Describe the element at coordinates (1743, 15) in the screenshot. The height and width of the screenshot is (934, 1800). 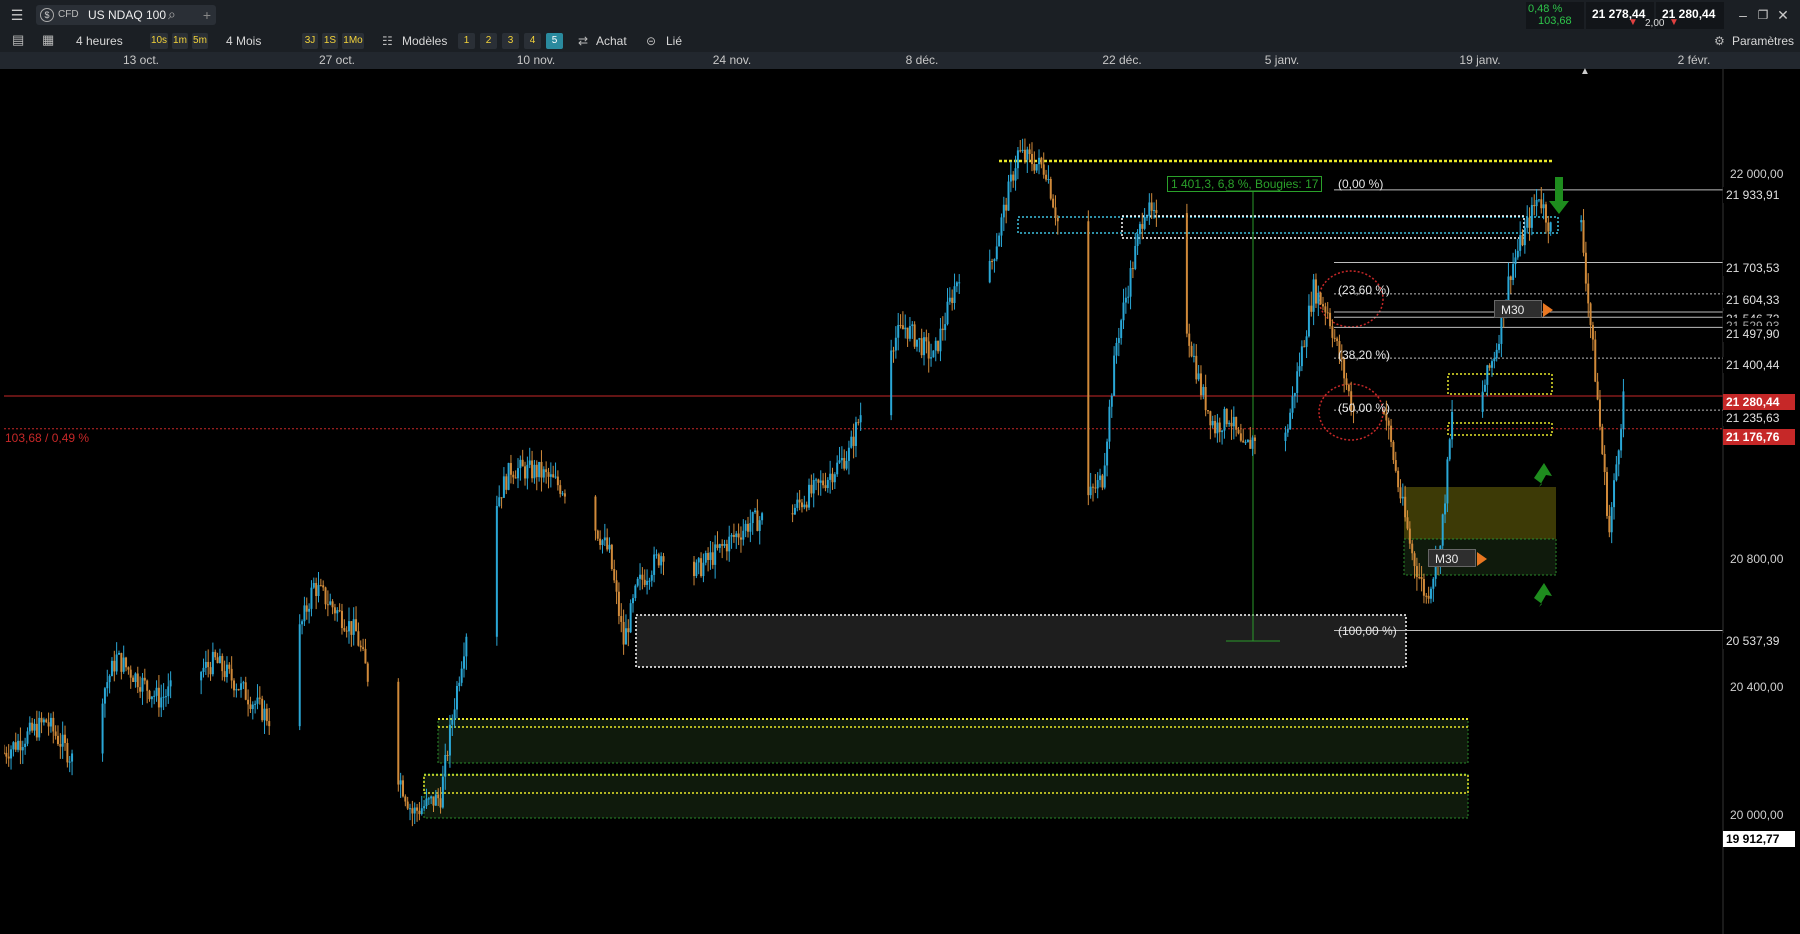
I see `minimize-icon: –` at that location.